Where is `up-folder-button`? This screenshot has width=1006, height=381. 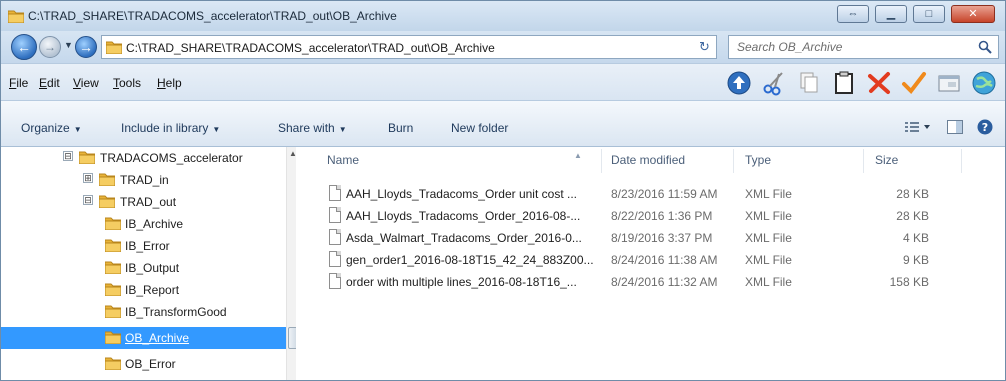
up-folder-button is located at coordinates (739, 83).